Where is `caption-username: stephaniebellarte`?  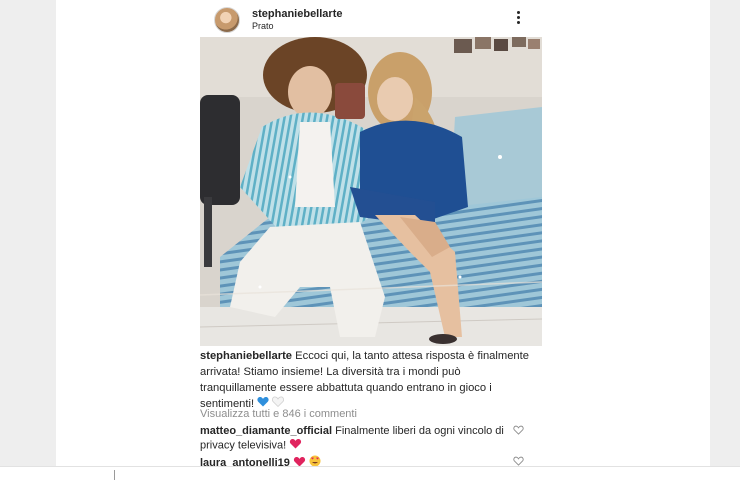
caption-username: stephaniebellarte is located at coordinates (246, 356).